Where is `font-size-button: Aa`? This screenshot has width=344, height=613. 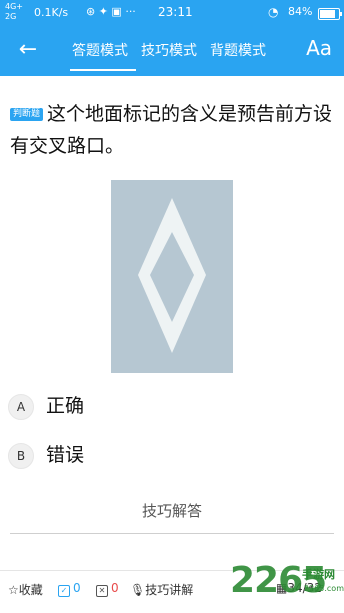 font-size-button: Aa is located at coordinates (319, 48).